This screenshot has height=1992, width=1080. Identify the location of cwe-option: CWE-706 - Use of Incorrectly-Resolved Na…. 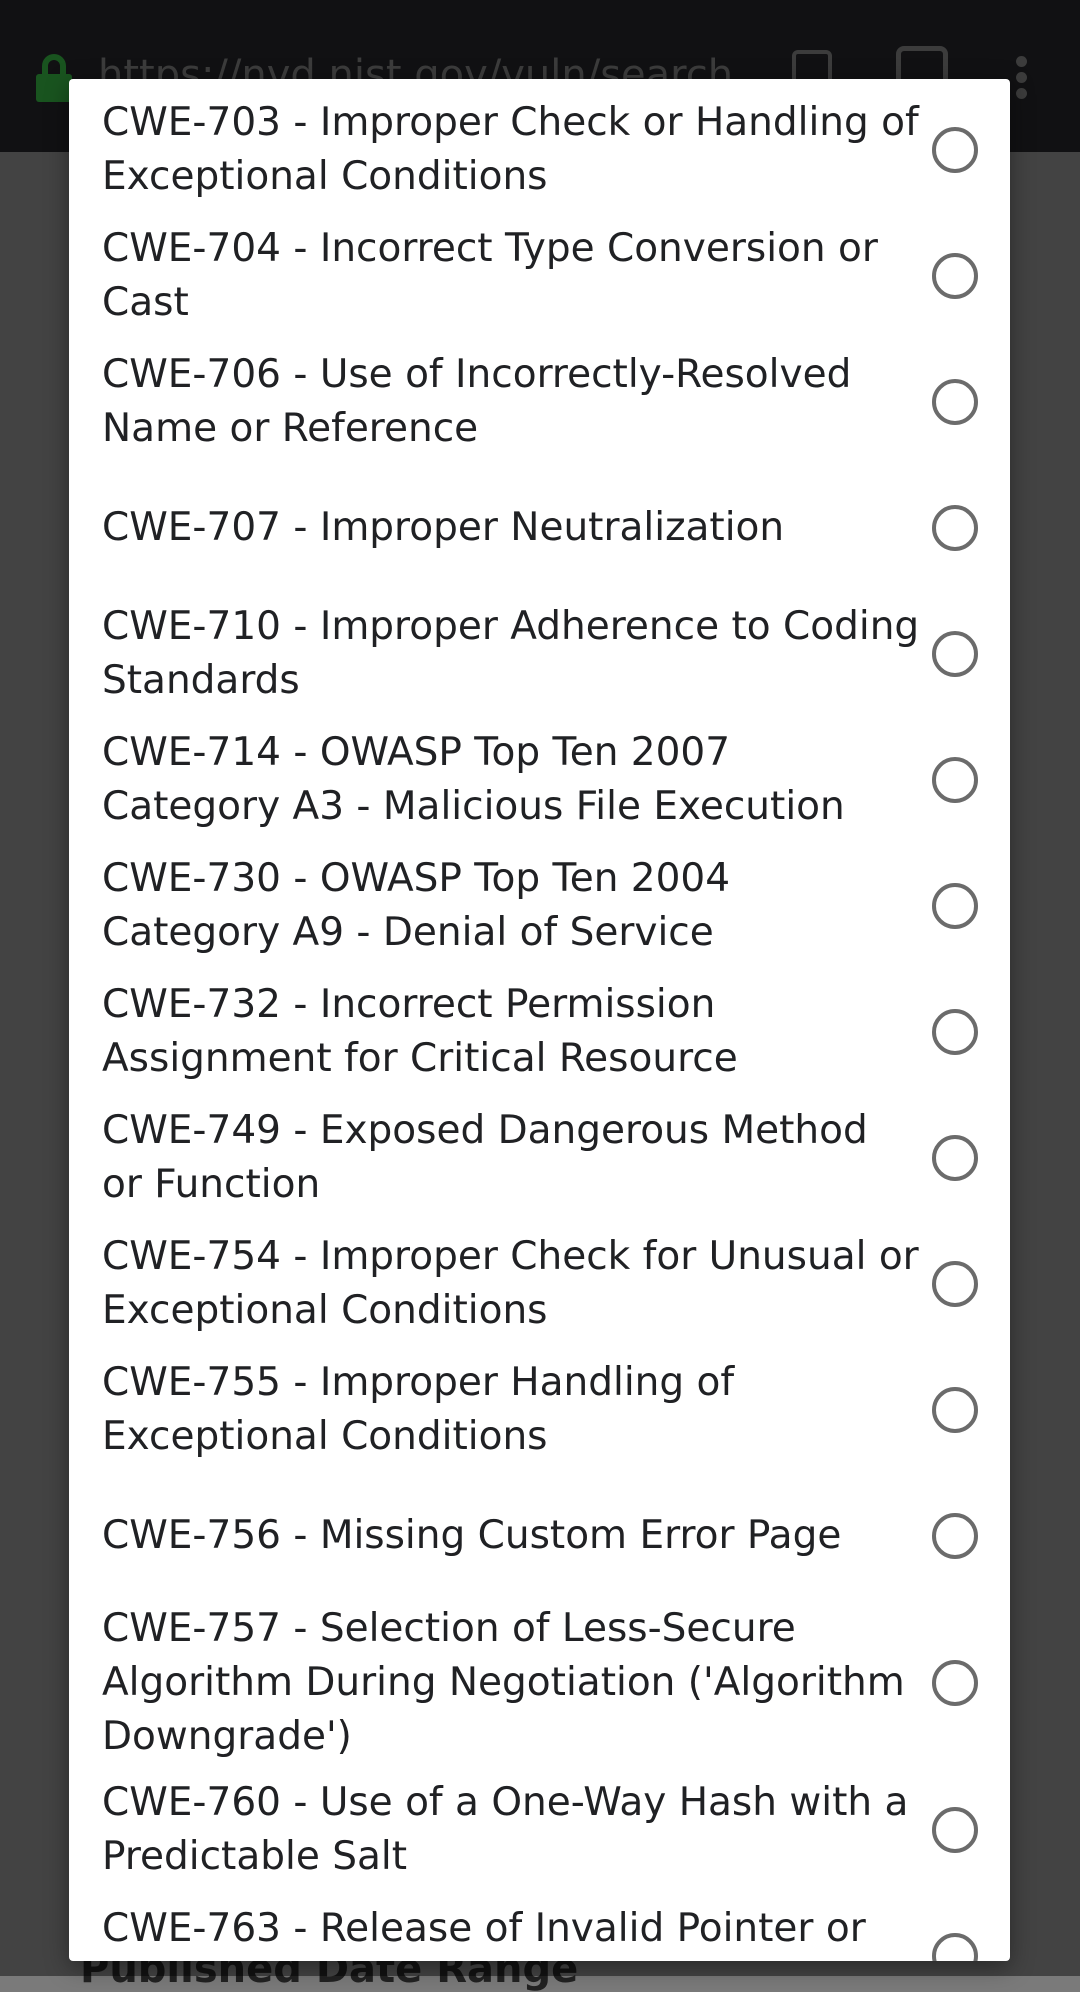
(539, 402).